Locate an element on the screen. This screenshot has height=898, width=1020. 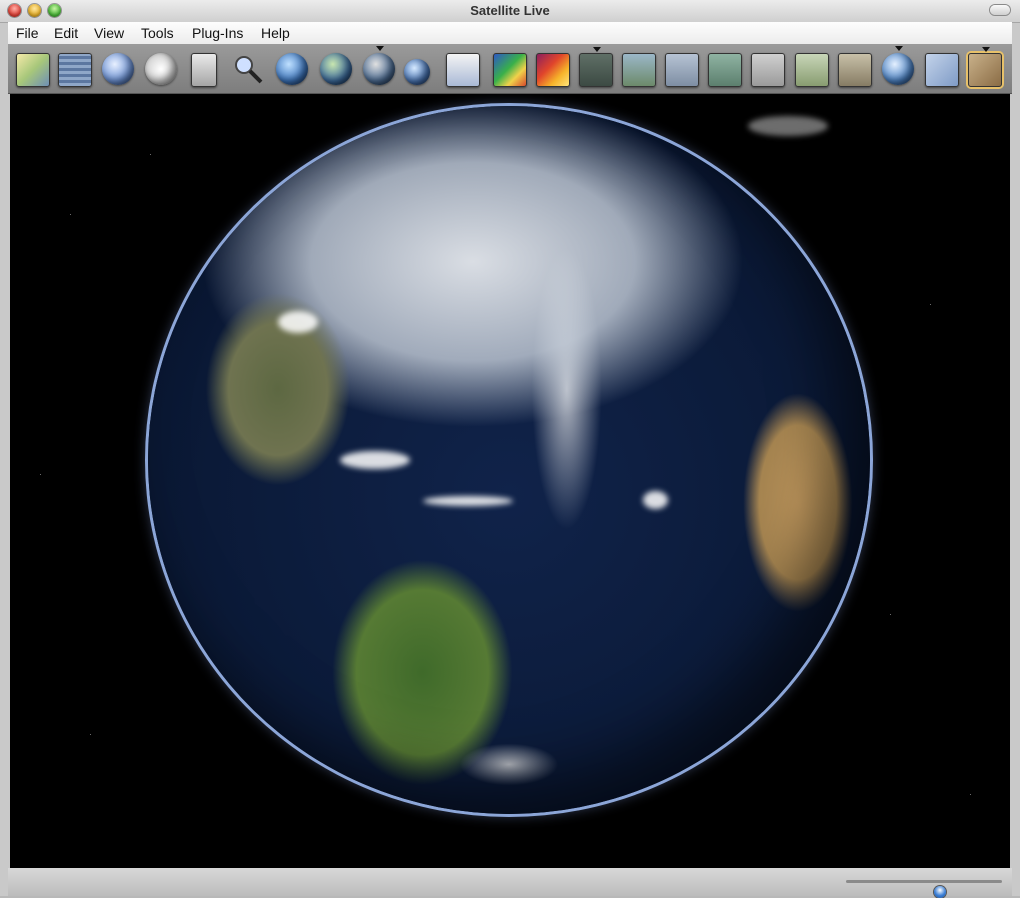
map-view-2-icon is located at coordinates (510, 70).